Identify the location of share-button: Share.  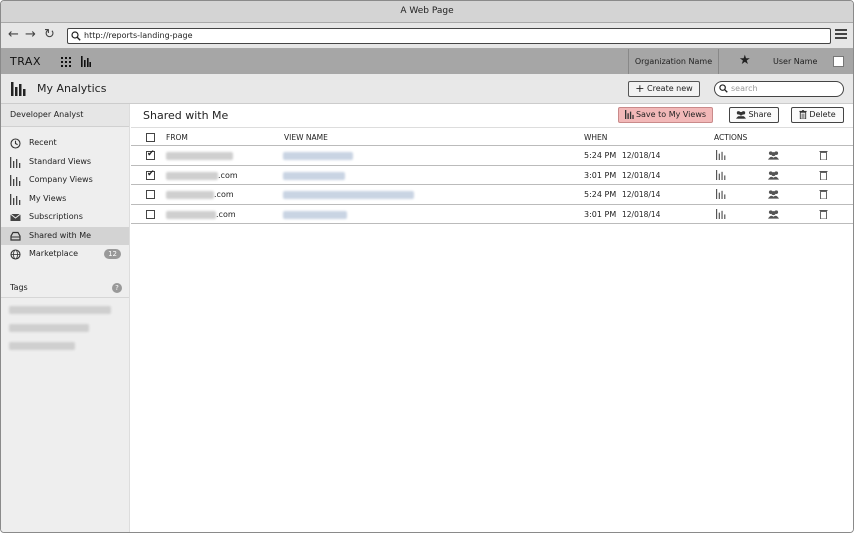
(754, 115).